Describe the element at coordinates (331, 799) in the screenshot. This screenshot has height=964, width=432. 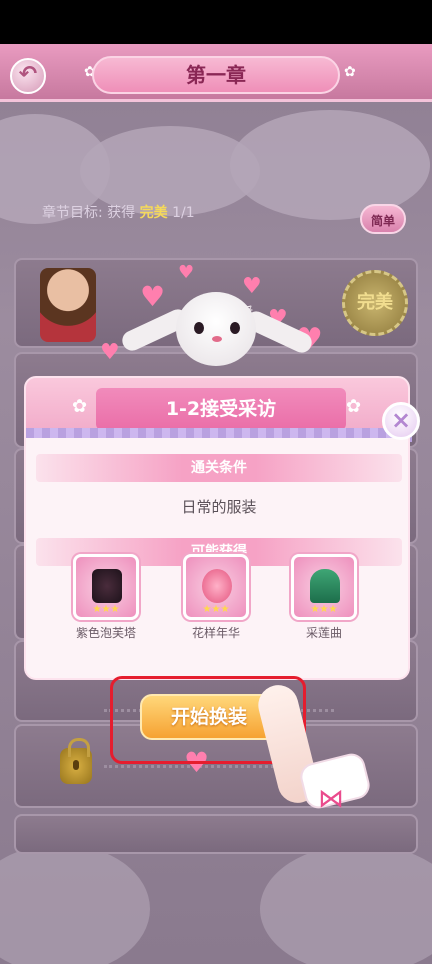
I see `bow-icon: ⋈` at that location.